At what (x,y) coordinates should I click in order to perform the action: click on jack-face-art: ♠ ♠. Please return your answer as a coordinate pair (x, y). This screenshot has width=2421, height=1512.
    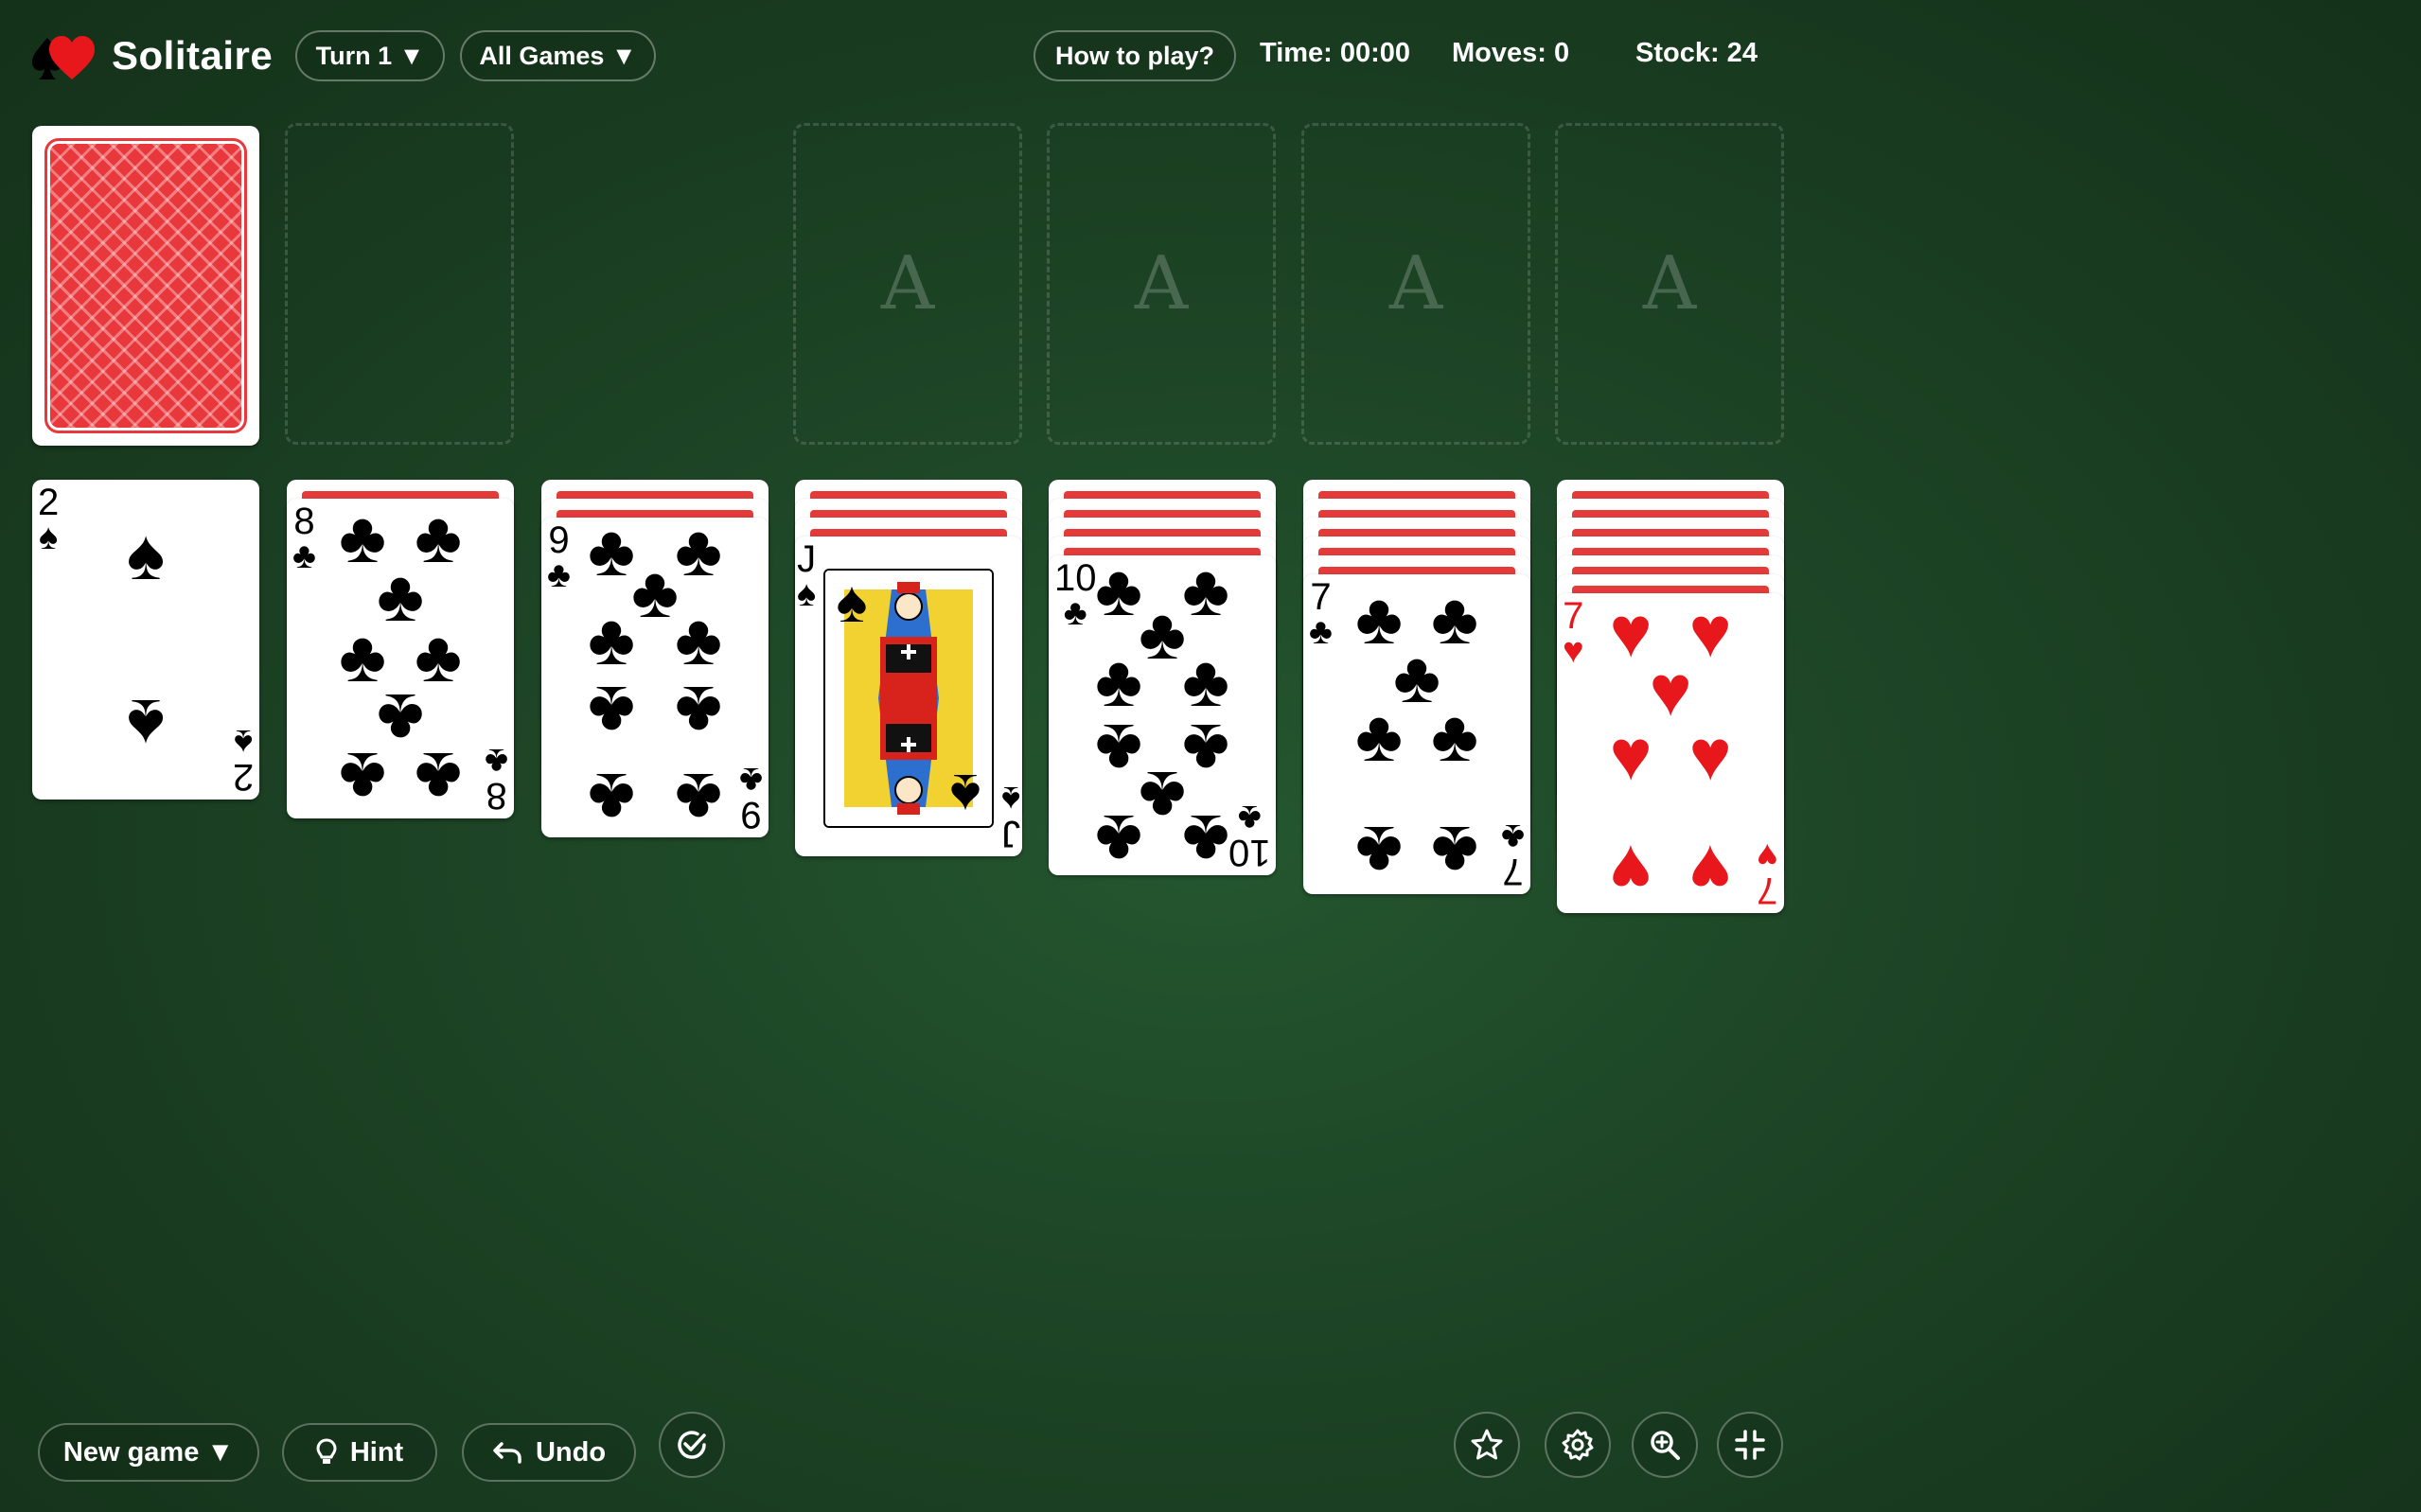
    Looking at the image, I should click on (909, 698).